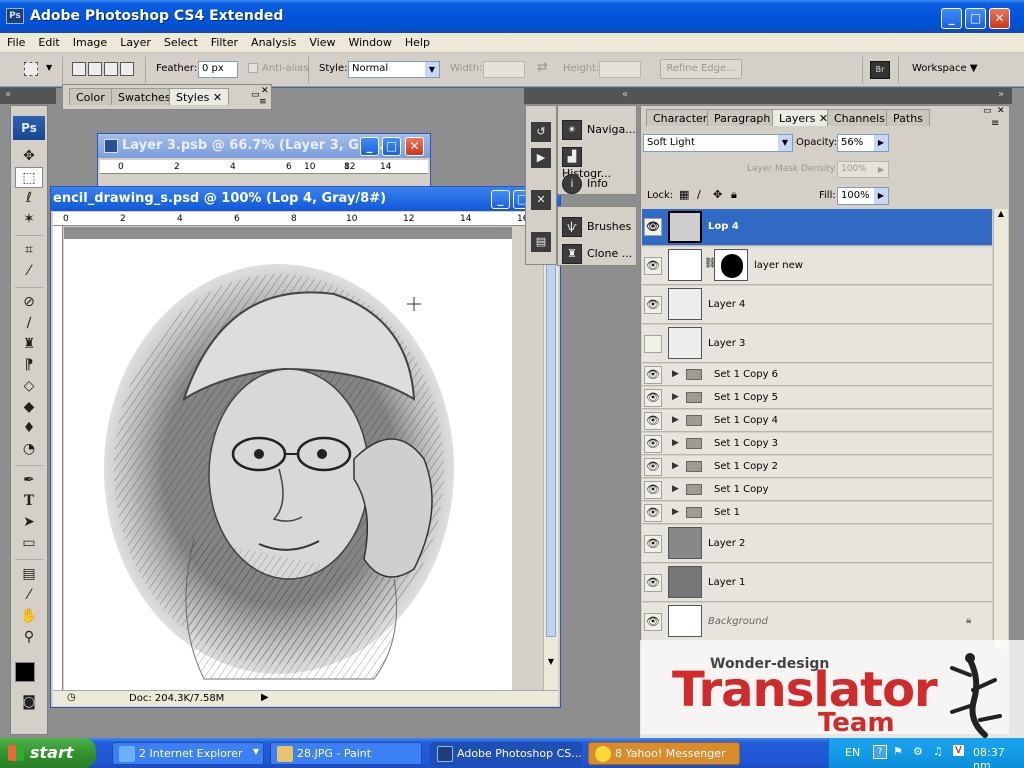  Describe the element at coordinates (135, 41) in the screenshot. I see `menu-layer: Layer` at that location.